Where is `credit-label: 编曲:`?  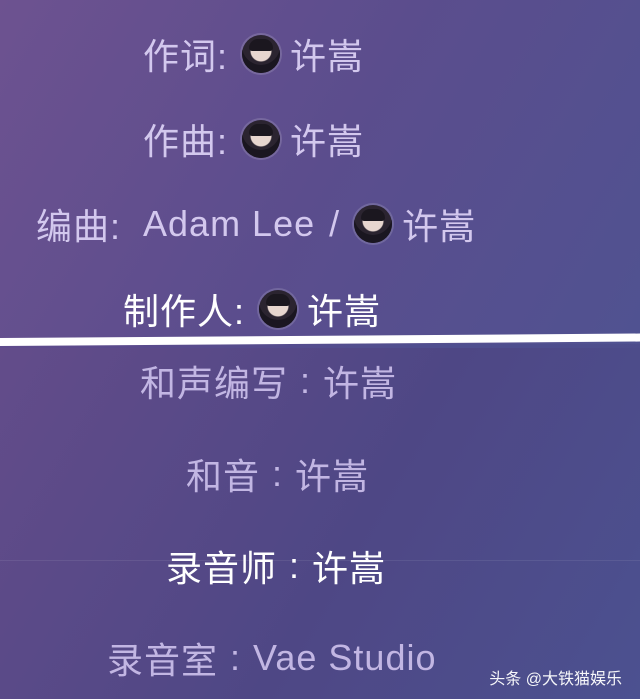 credit-label: 编曲: is located at coordinates (79, 226).